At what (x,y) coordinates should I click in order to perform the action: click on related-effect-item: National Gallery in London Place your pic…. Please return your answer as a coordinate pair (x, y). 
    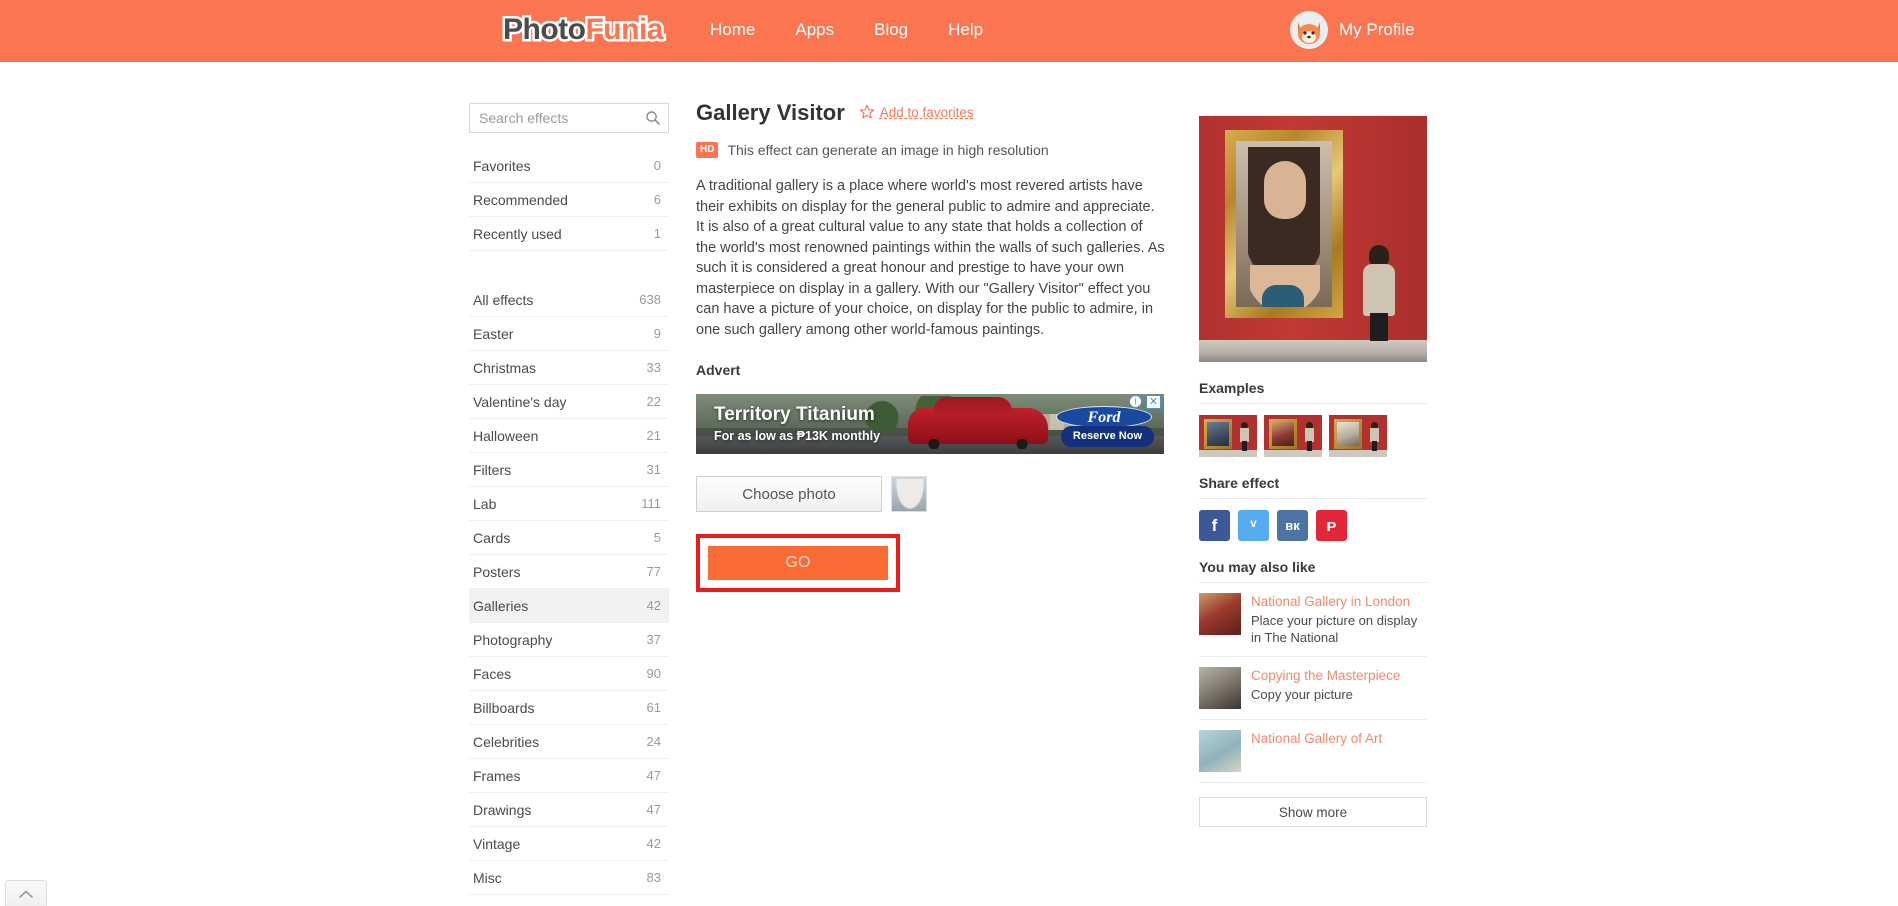
    Looking at the image, I should click on (1313, 620).